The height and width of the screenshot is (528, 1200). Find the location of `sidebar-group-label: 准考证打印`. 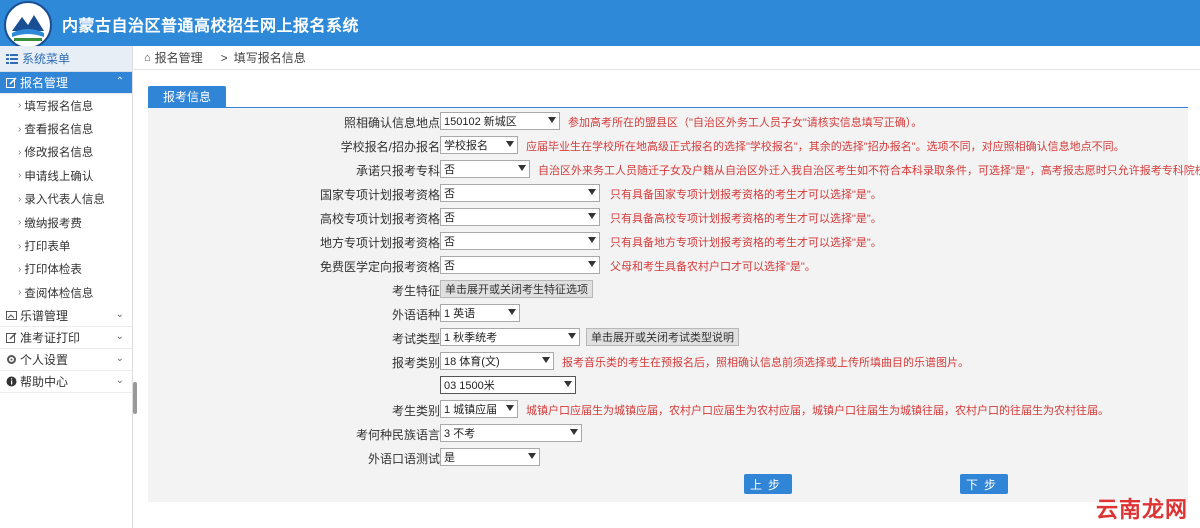

sidebar-group-label: 准考证打印 is located at coordinates (50, 337).